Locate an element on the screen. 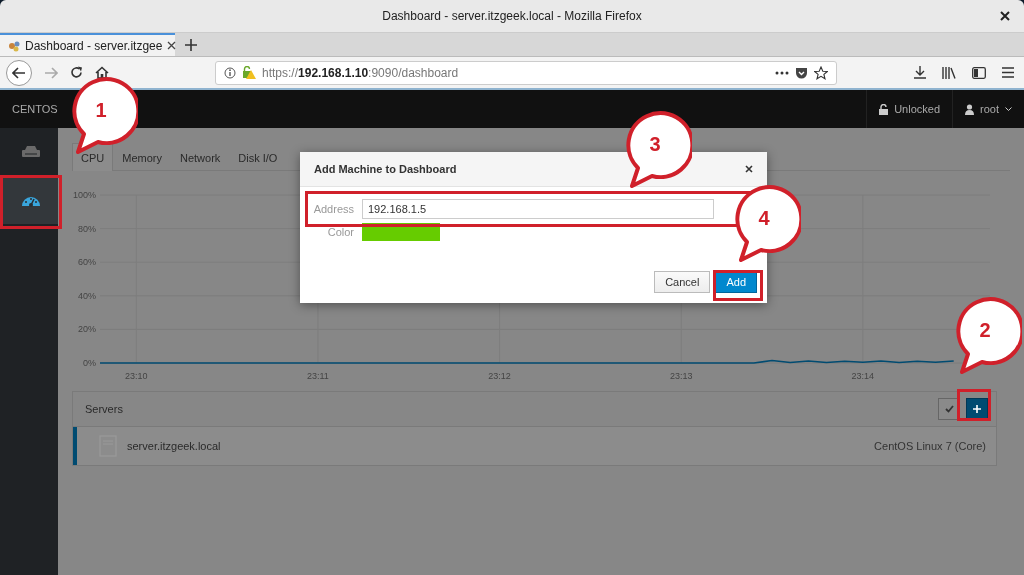 Image resolution: width=1024 pixels, height=575 pixels. y-axis-label: 40% is located at coordinates (87, 295).